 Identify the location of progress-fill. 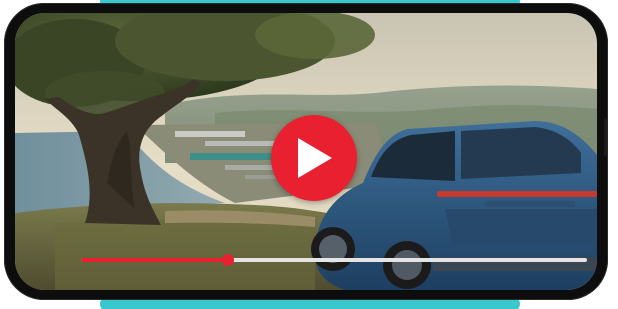
(154, 260).